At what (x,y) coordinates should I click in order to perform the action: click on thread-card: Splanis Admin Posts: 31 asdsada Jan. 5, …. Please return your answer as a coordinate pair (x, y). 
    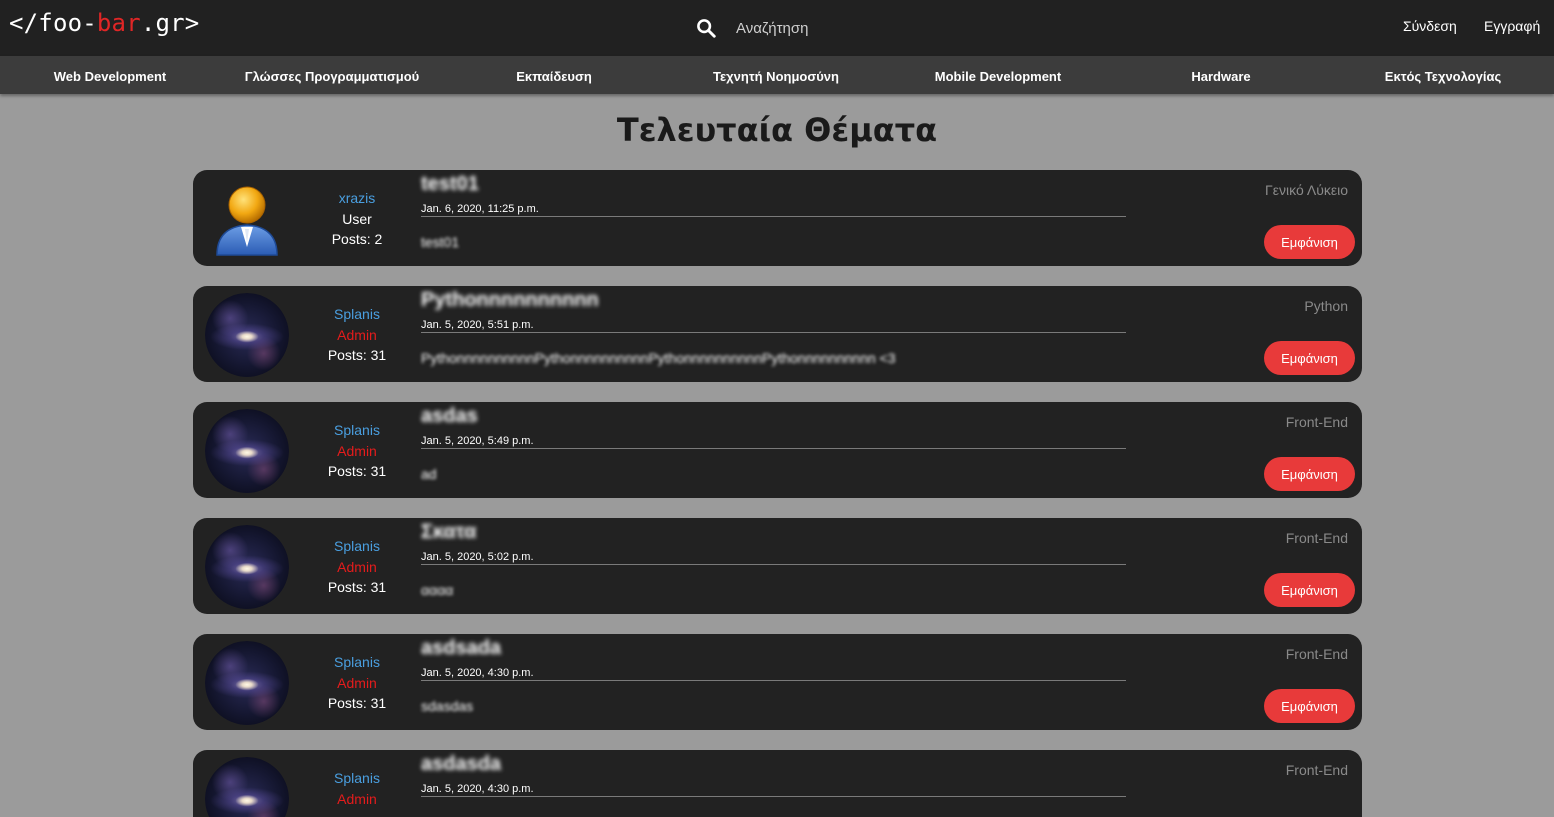
    Looking at the image, I should click on (777, 682).